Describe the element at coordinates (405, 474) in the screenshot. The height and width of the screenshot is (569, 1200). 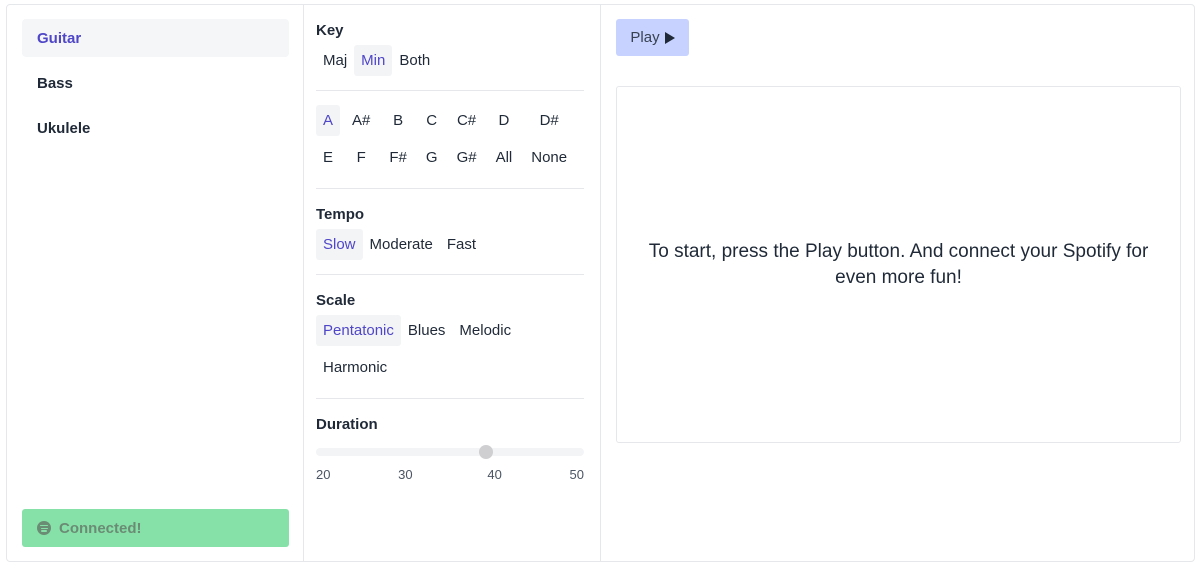
I see `duration-tick-label: 30` at that location.